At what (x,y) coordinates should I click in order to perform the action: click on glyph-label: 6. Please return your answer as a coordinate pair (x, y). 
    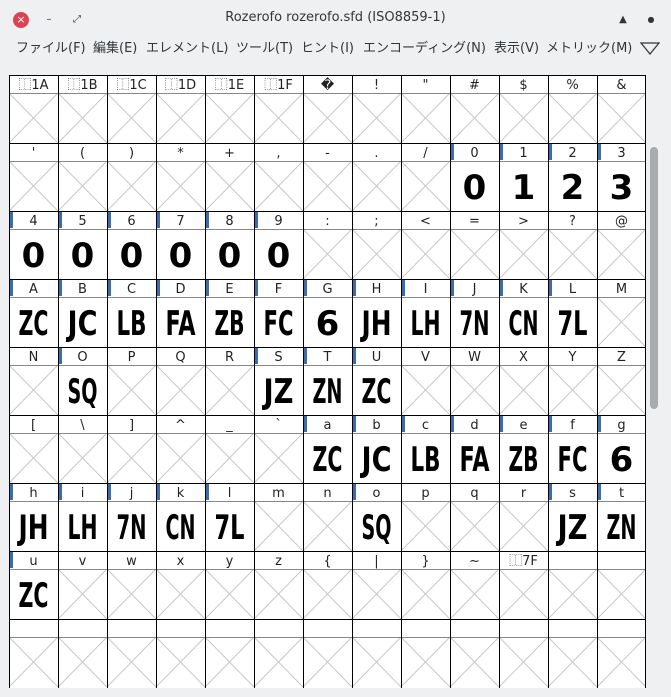
    Looking at the image, I should click on (131, 221).